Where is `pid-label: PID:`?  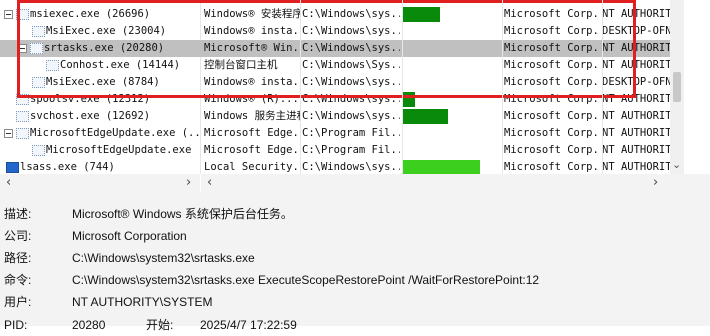
pid-label: PID: is located at coordinates (16, 325).